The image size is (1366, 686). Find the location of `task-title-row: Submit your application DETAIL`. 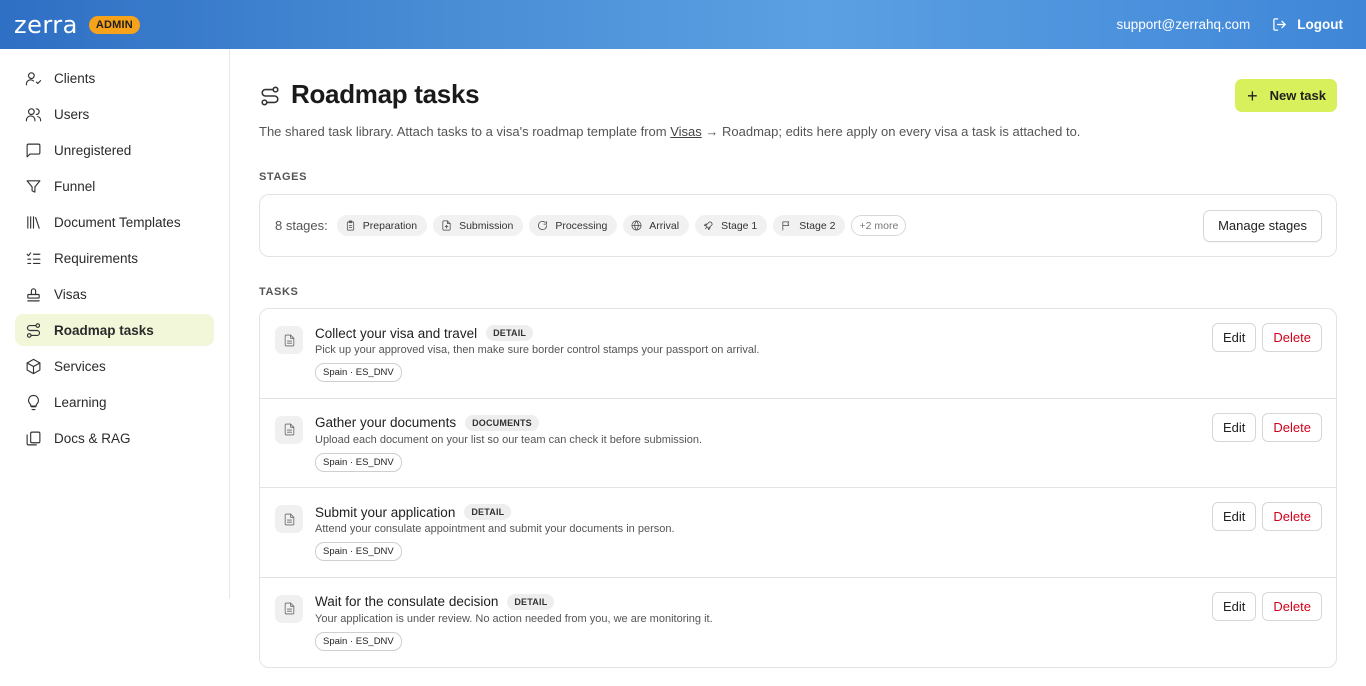

task-title-row: Submit your application DETAIL is located at coordinates (825, 512).